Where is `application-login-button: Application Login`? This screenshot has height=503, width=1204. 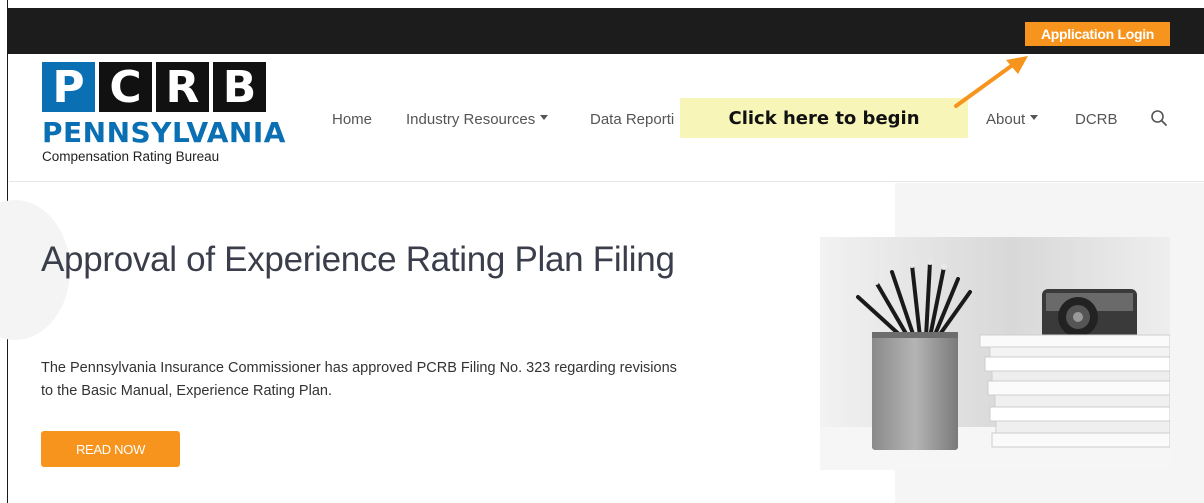 application-login-button: Application Login is located at coordinates (1097, 34).